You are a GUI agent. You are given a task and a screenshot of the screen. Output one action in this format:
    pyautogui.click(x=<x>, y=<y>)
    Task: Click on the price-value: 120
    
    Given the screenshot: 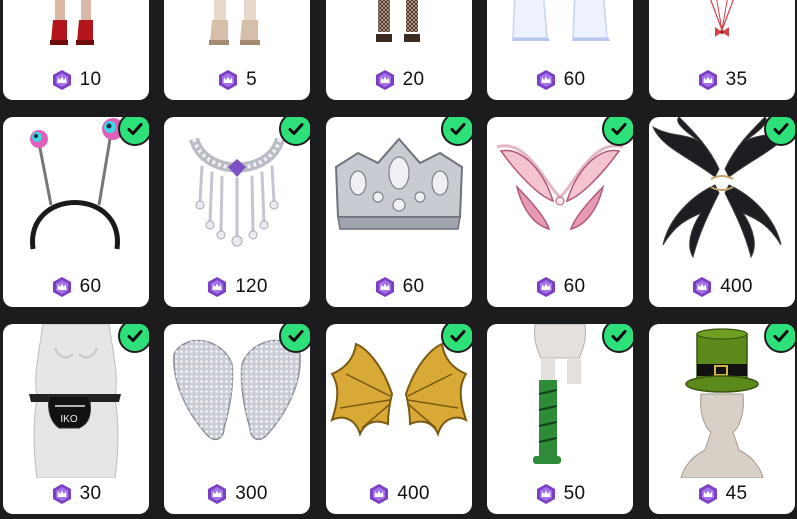 What is the action you would take?
    pyautogui.click(x=251, y=286)
    